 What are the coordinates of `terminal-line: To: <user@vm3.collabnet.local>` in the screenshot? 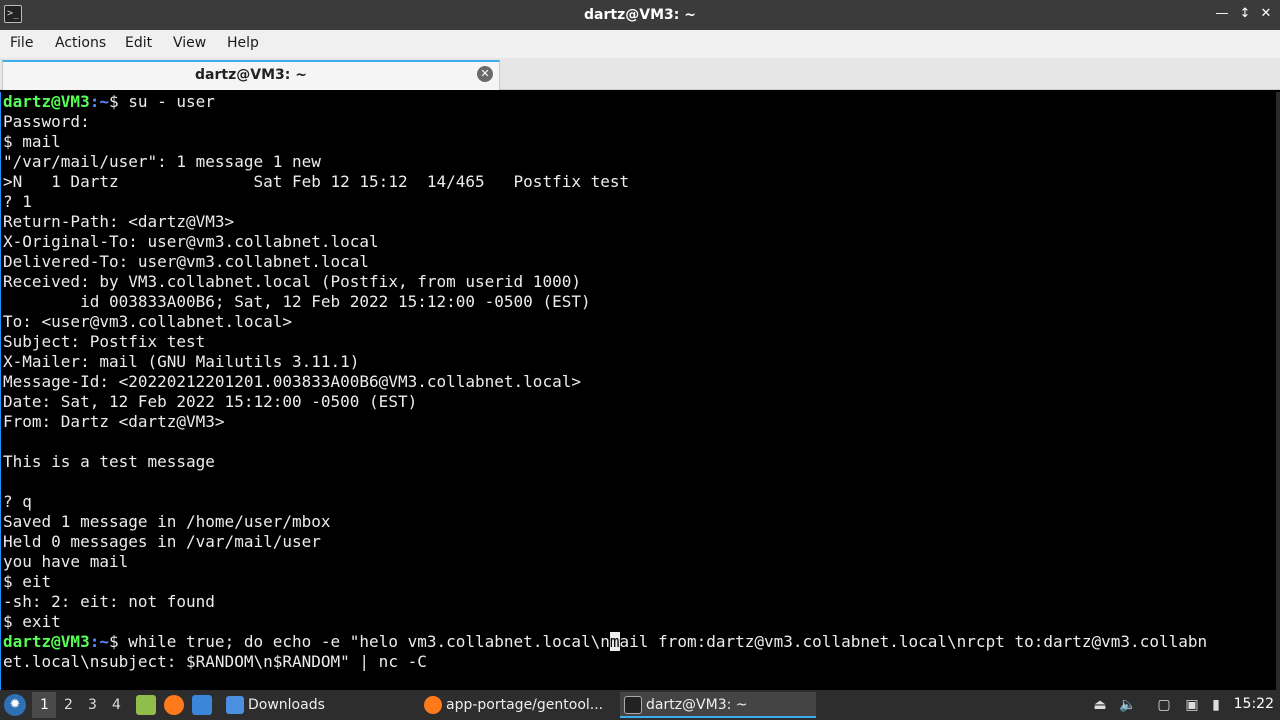 It's located at (605, 322).